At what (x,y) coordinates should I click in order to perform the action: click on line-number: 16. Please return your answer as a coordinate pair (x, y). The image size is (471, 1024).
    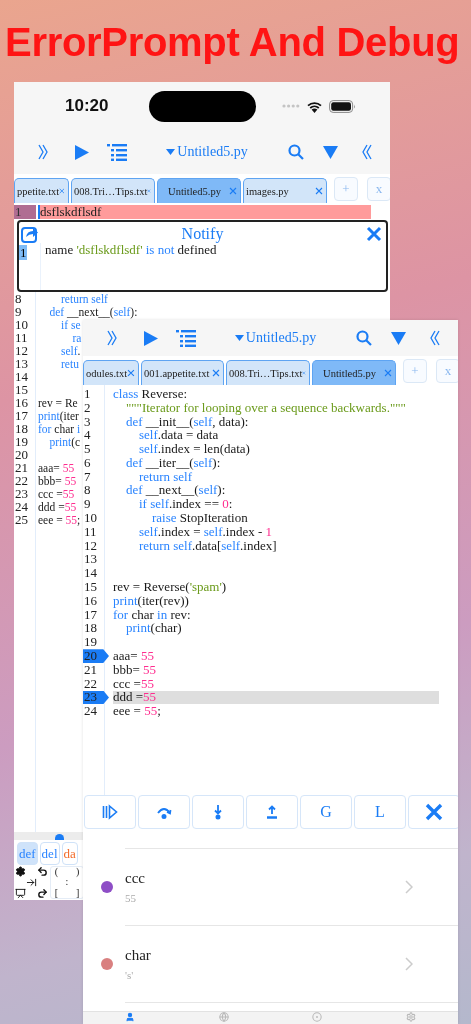
    Looking at the image, I should click on (93, 600).